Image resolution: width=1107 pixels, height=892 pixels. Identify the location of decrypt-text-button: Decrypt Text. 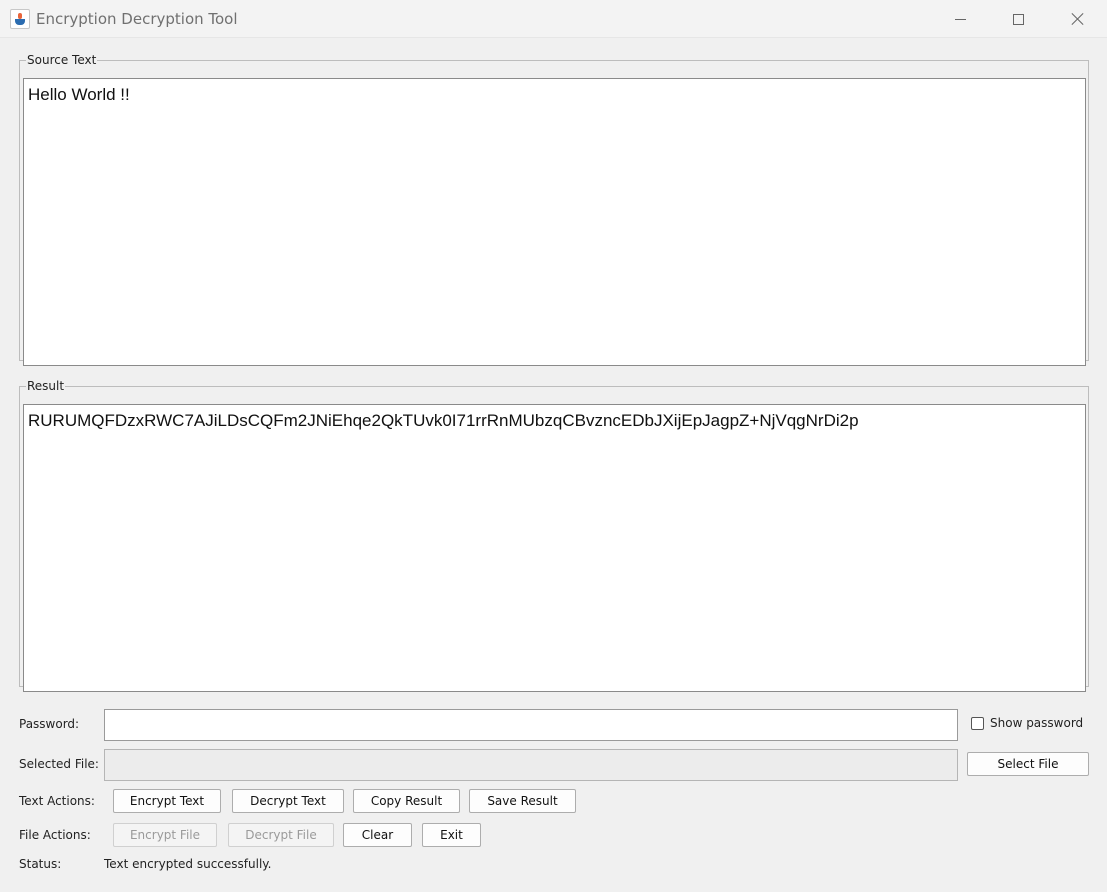
(288, 801).